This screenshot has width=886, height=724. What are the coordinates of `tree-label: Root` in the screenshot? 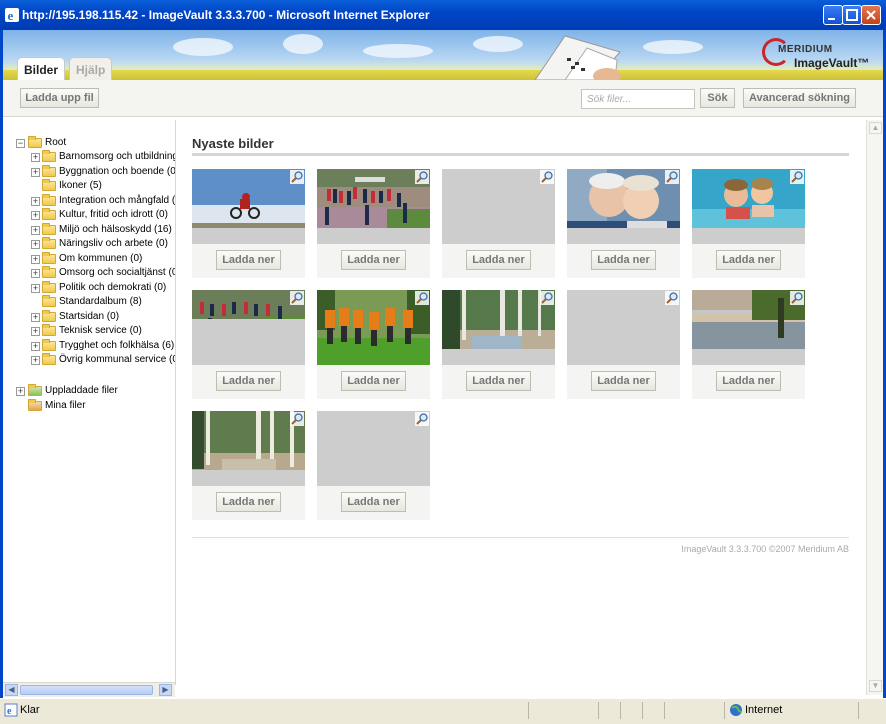 It's located at (56, 142).